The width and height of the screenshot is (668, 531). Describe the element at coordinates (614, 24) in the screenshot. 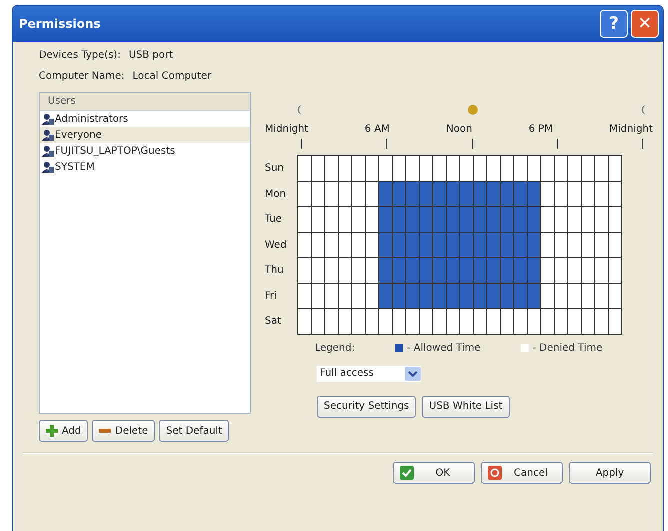

I see `help-button: ?` at that location.